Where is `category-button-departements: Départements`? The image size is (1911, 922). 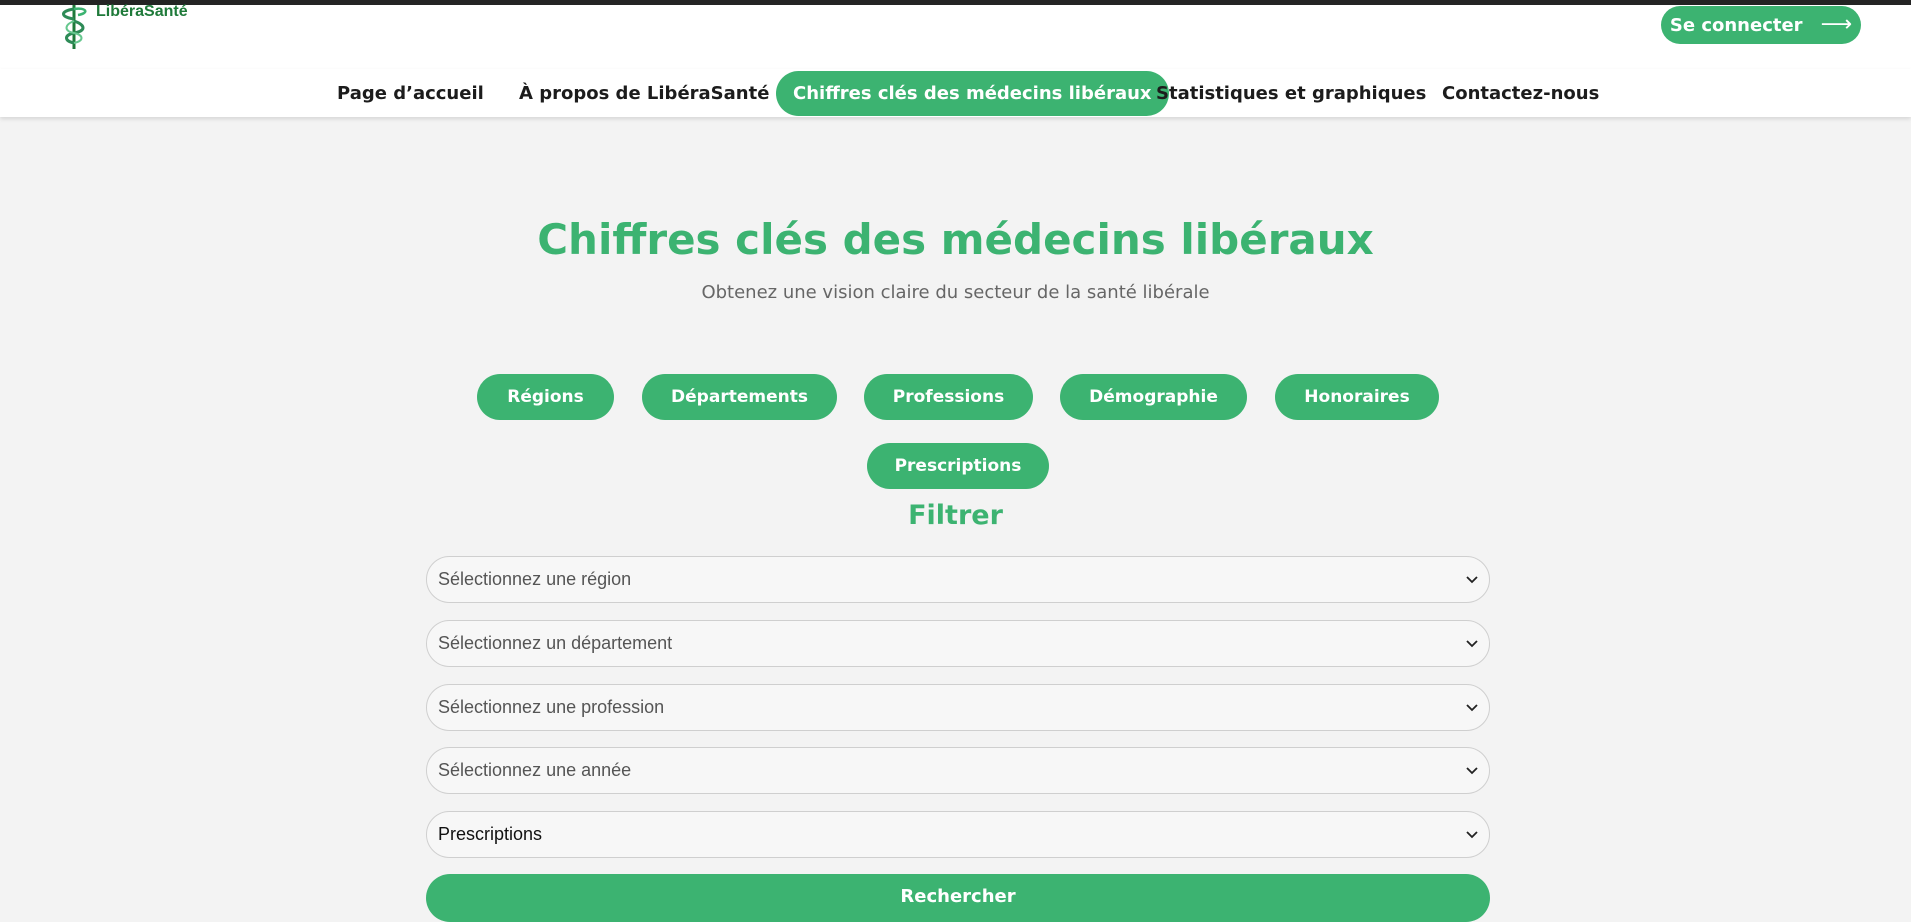 category-button-departements: Départements is located at coordinates (739, 397).